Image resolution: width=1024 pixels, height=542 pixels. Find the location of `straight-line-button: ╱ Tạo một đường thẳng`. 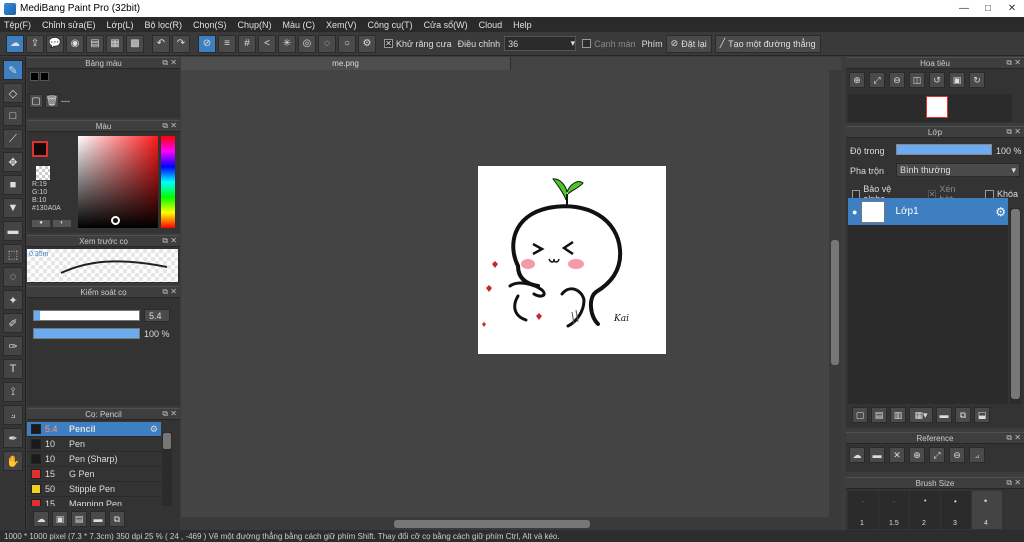

straight-line-button: ╱ Tạo một đường thẳng is located at coordinates (767, 43).